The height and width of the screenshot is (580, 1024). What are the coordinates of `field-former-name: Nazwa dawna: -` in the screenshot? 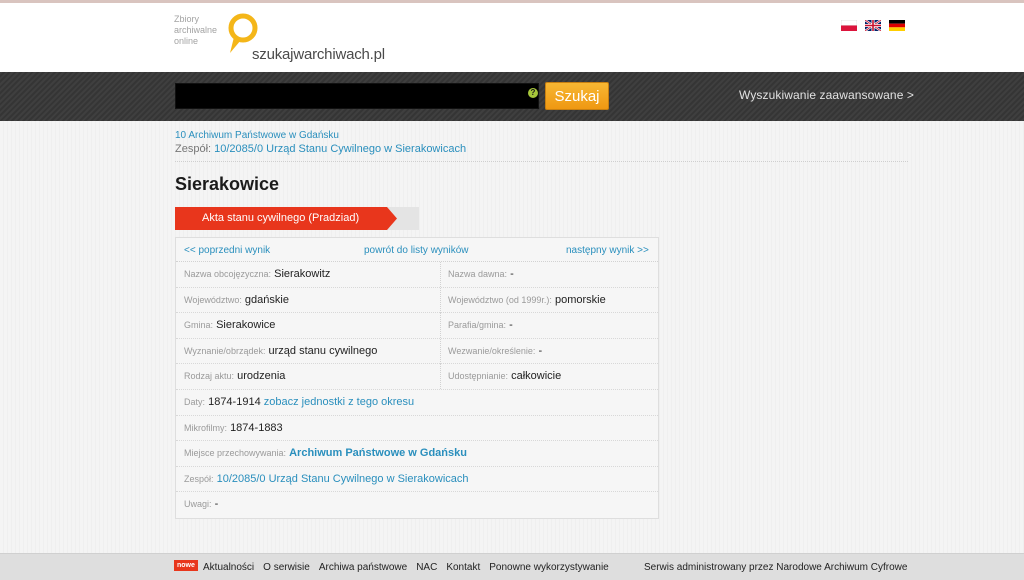 It's located at (549, 274).